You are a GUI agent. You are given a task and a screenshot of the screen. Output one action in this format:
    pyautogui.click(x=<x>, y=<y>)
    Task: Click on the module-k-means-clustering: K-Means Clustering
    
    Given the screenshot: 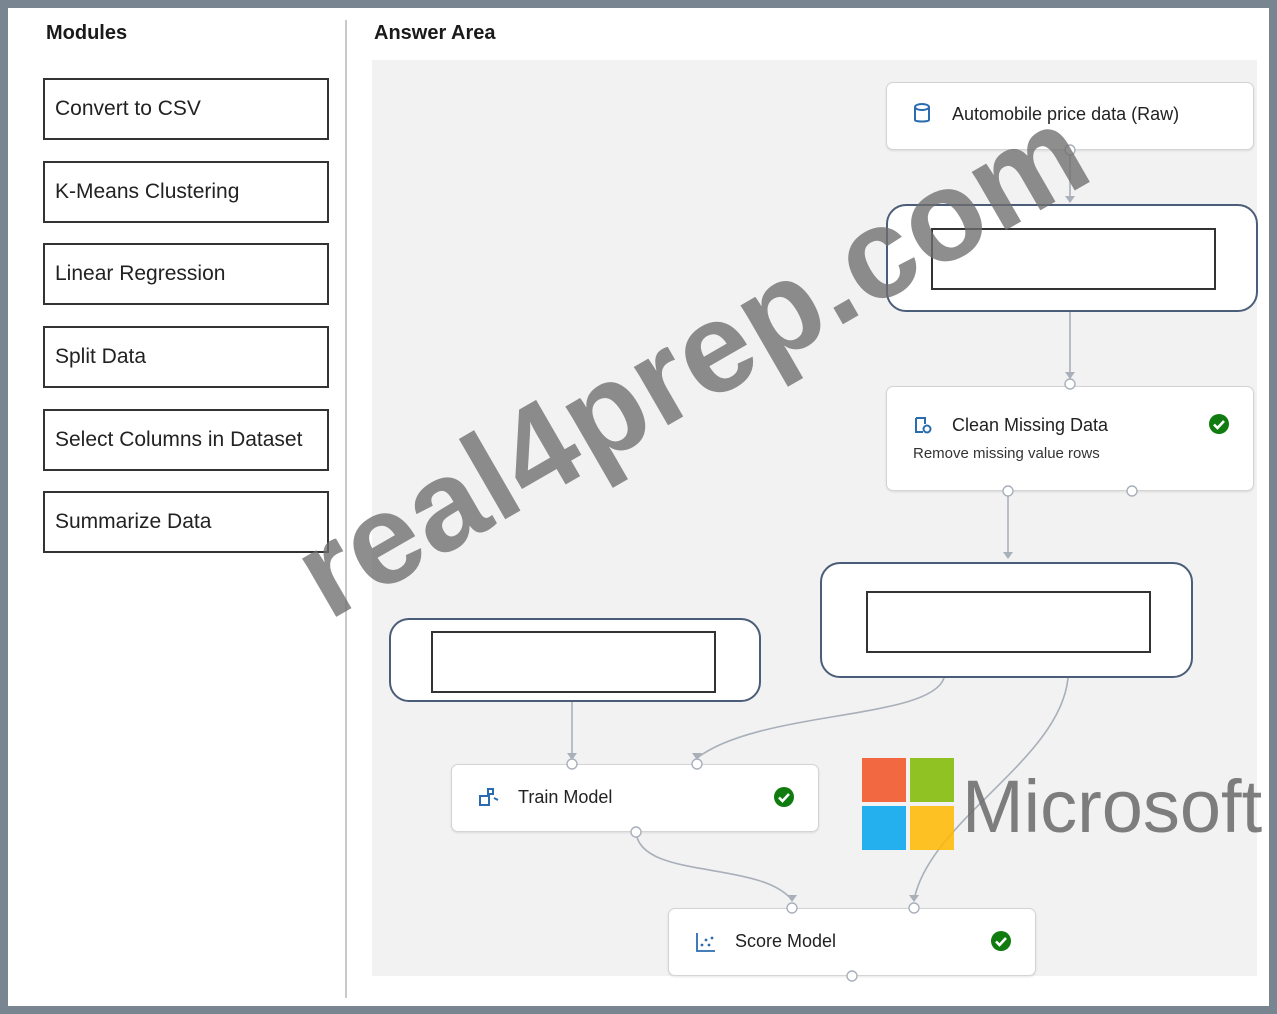 What is the action you would take?
    pyautogui.click(x=186, y=192)
    